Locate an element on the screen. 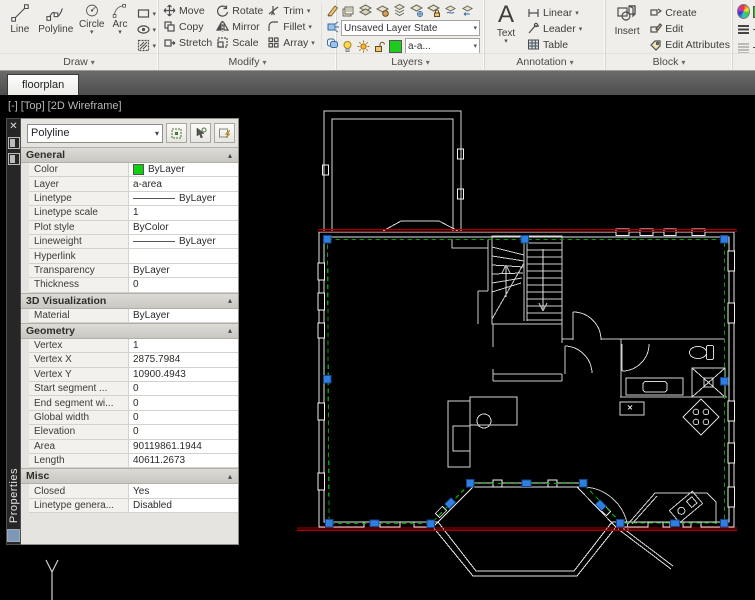 This screenshot has height=600, width=755. draw-panel-label: Draw ▾ is located at coordinates (79, 61).